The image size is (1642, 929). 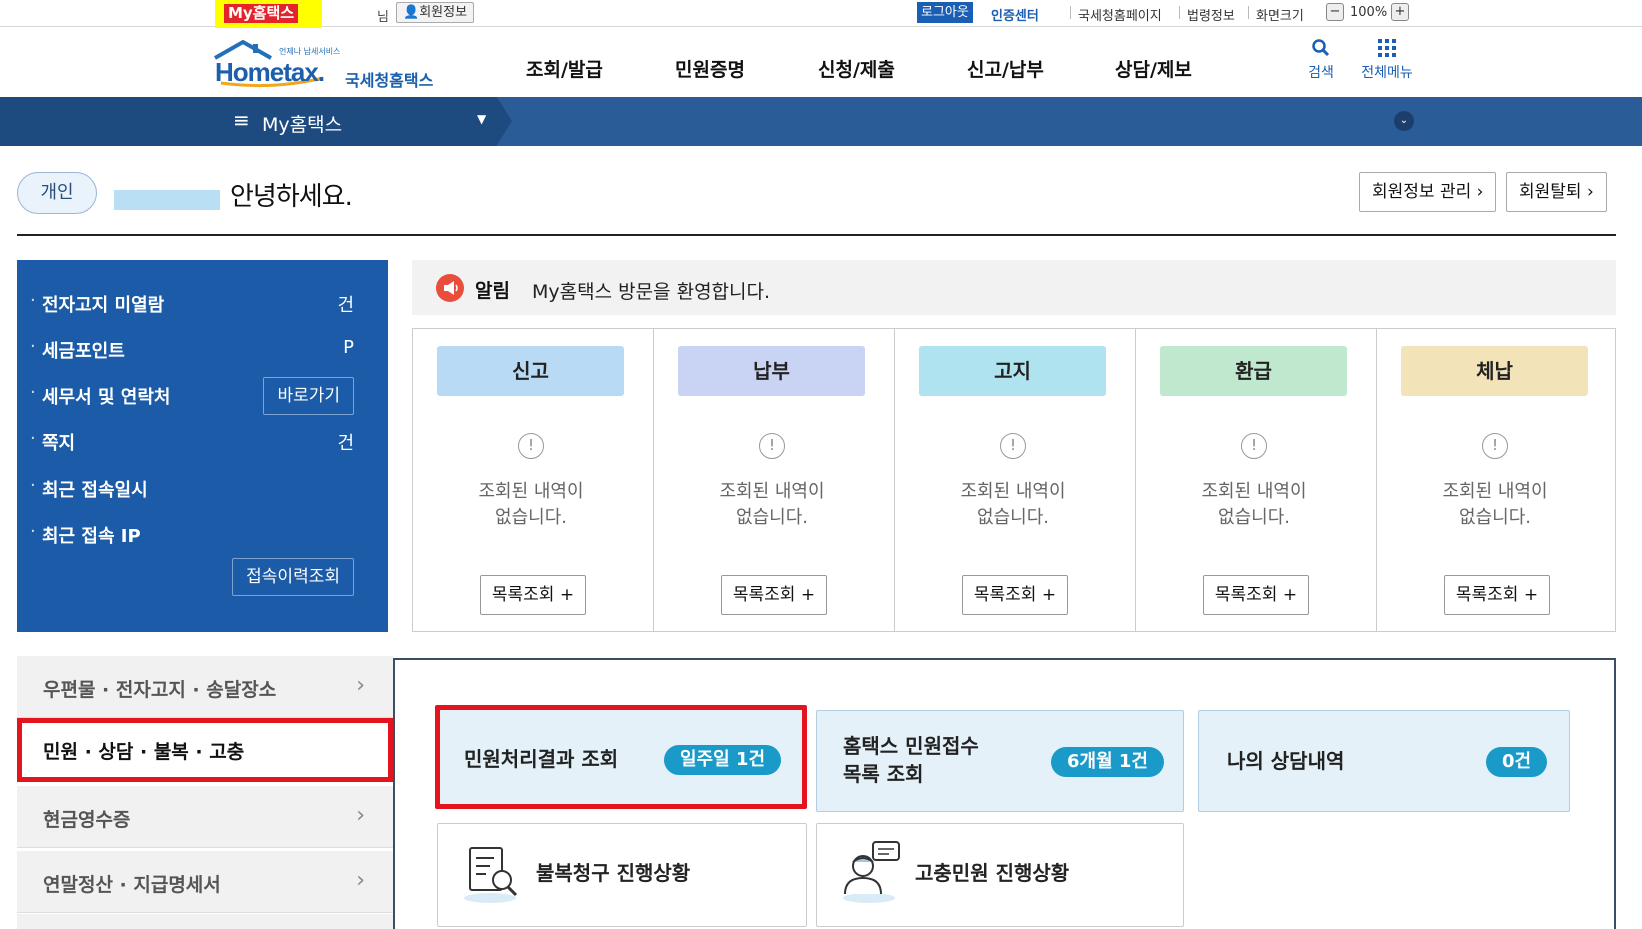 I want to click on civil-result-tile: 민원처리결과 조회 일주일 1건, so click(x=621, y=757).